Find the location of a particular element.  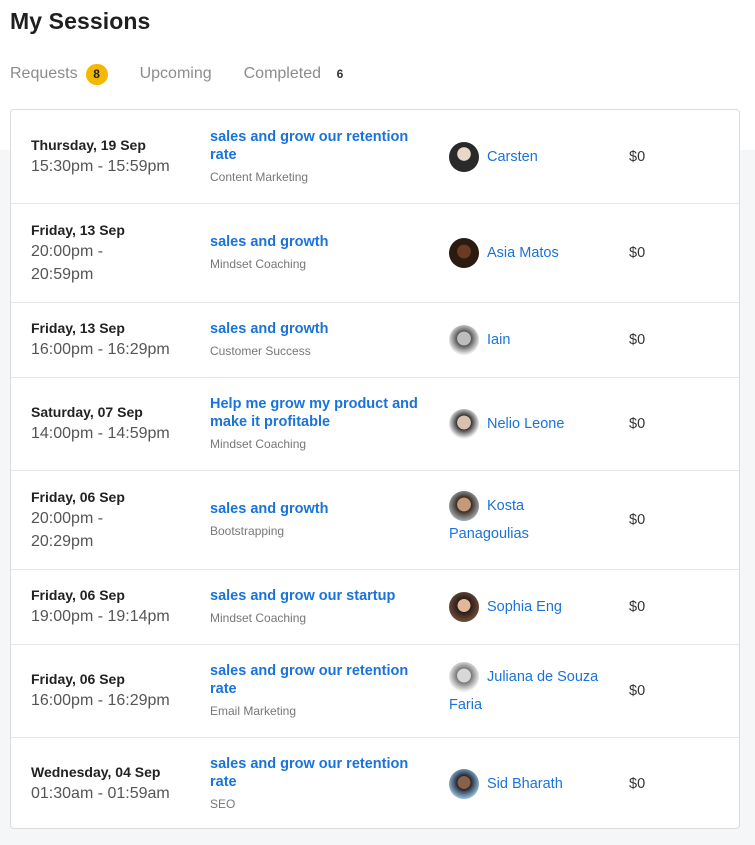

session-category: Customer Success is located at coordinates (260, 351).